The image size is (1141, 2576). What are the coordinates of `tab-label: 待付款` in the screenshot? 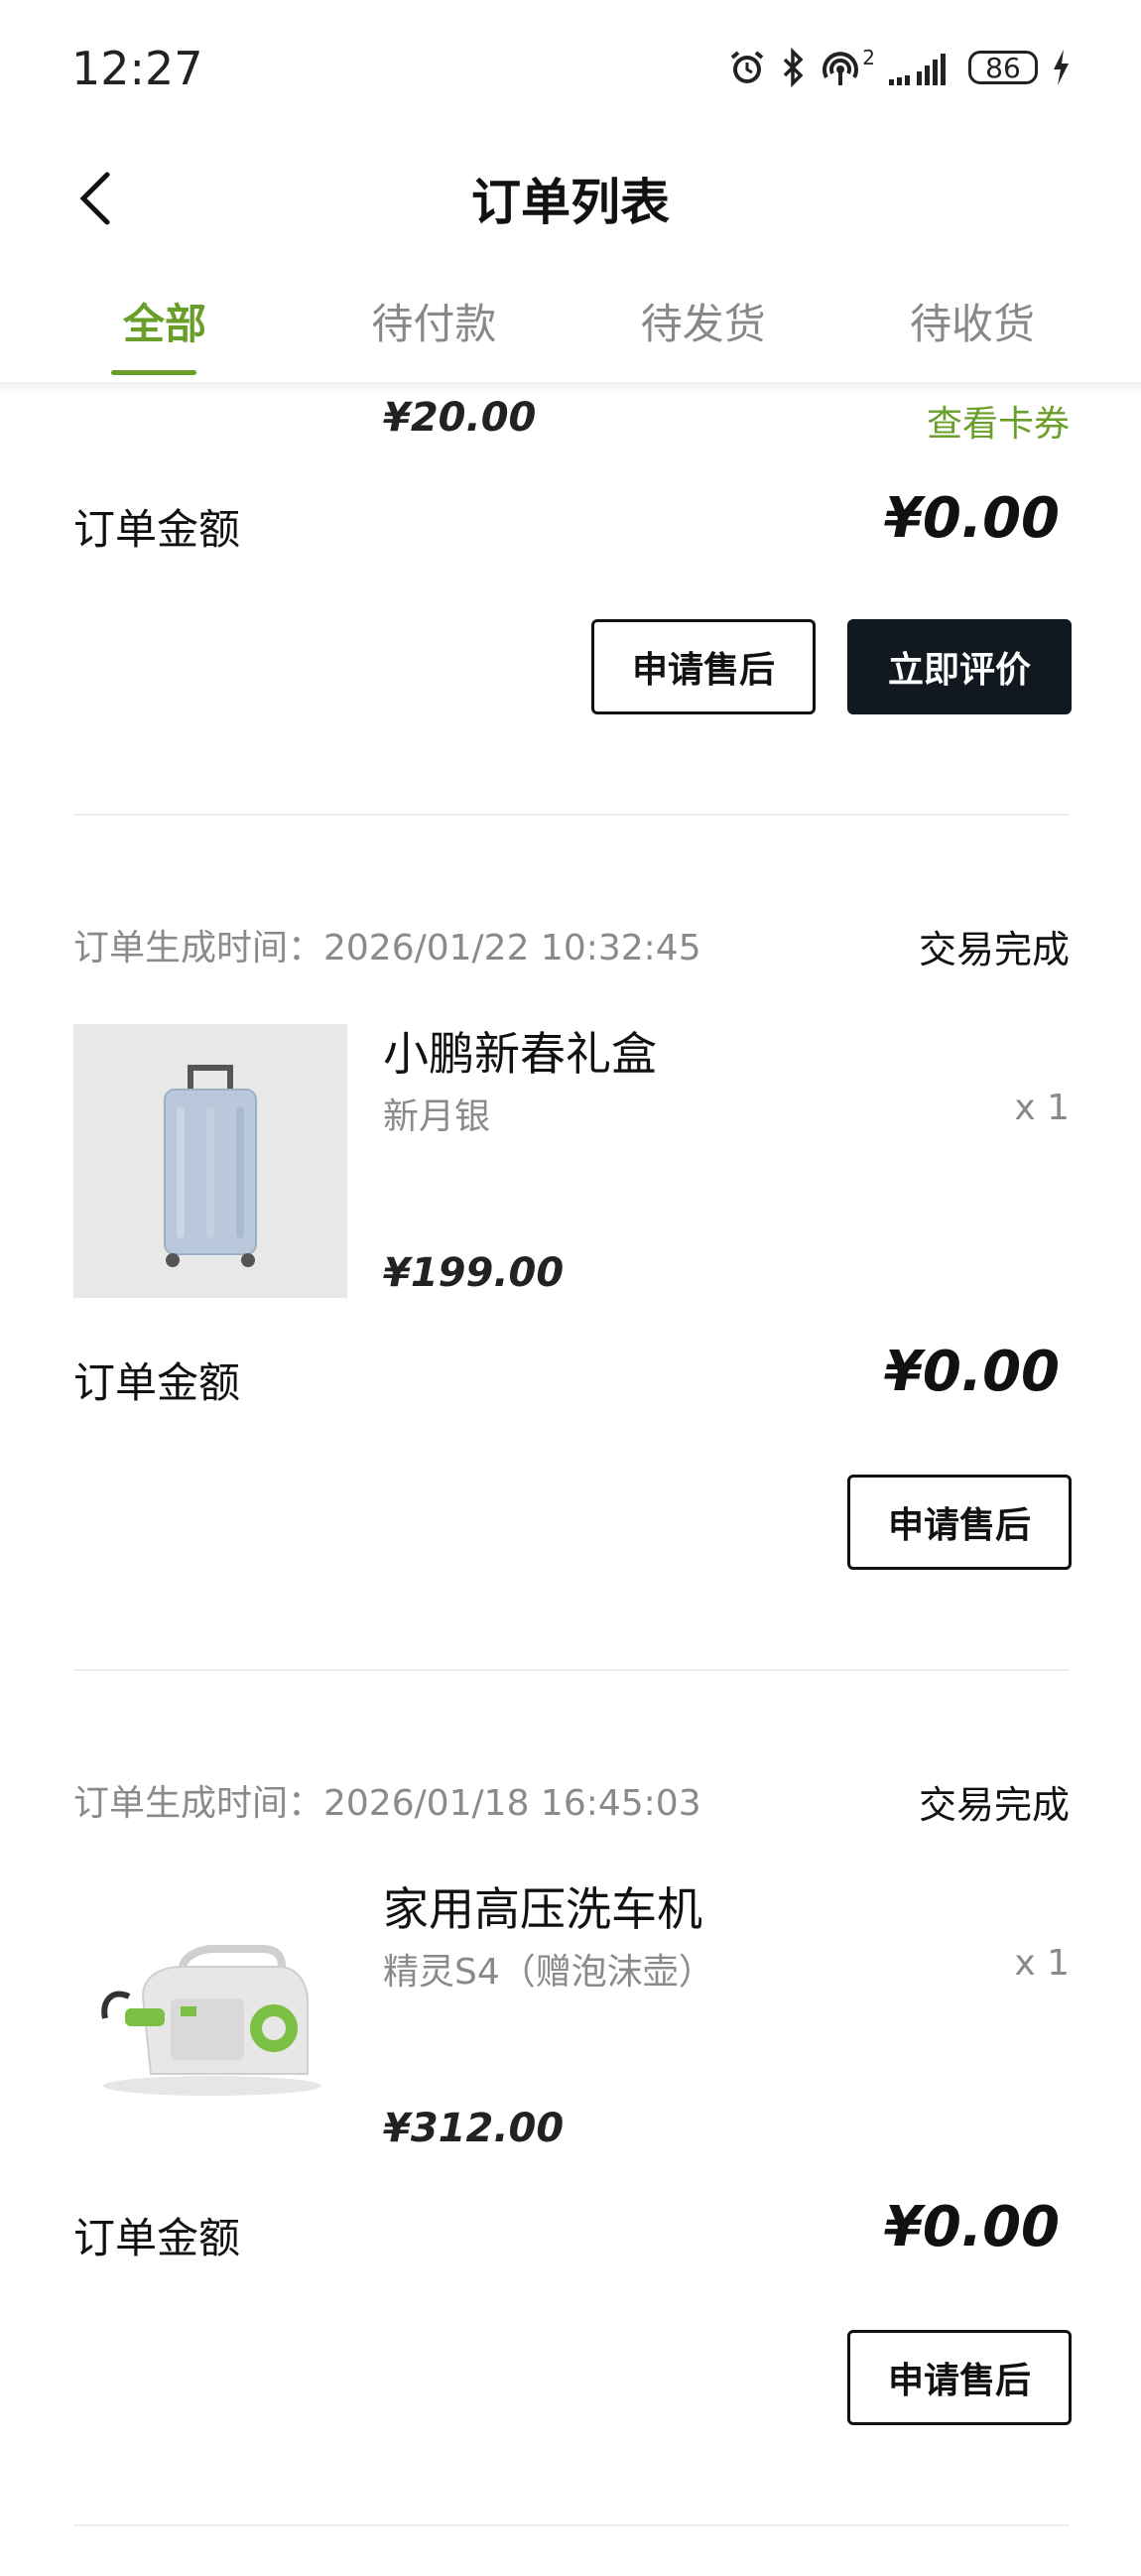 It's located at (434, 324).